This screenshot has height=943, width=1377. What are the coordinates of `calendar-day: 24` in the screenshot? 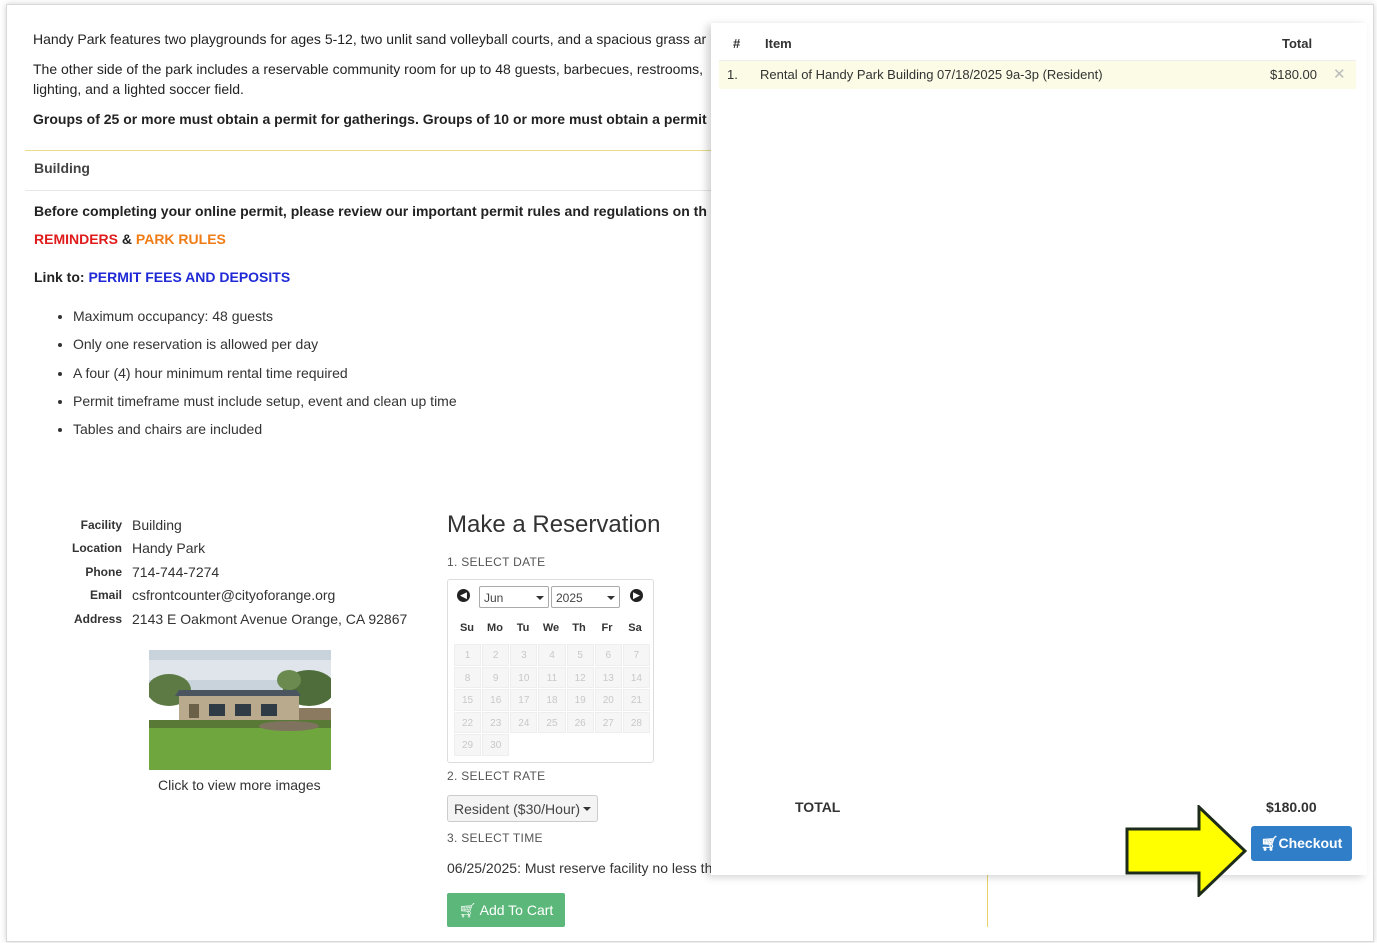 It's located at (524, 722).